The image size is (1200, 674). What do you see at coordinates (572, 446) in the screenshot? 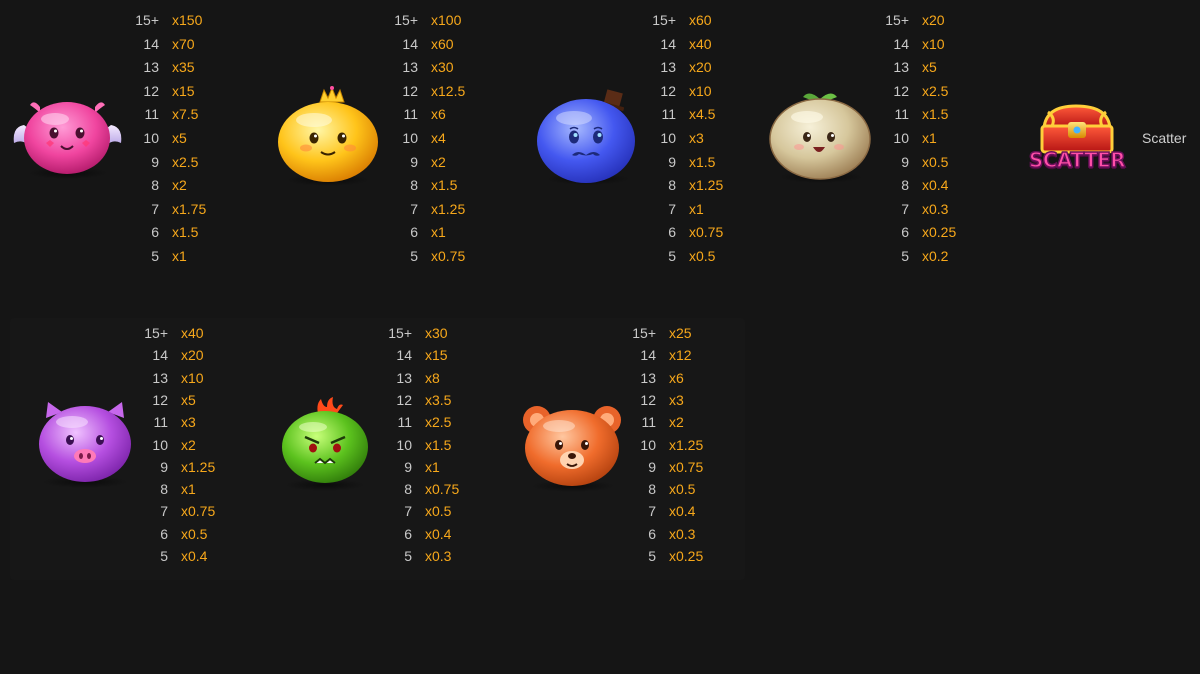
I see `symbol-orange-bear` at bounding box center [572, 446].